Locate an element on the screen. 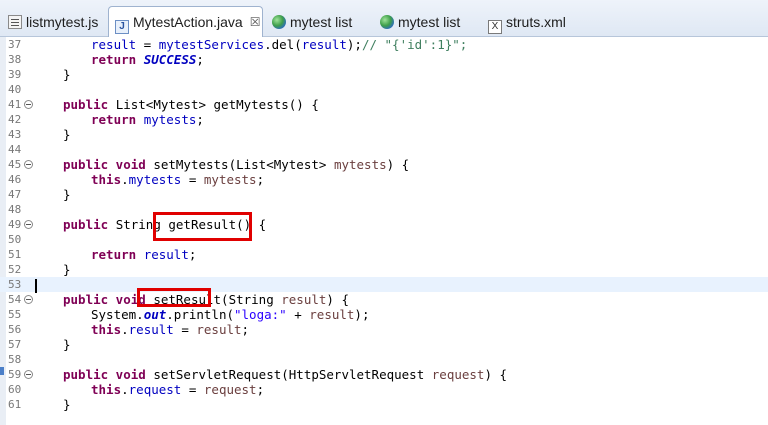  code-line: 51 return result; is located at coordinates (384, 254).